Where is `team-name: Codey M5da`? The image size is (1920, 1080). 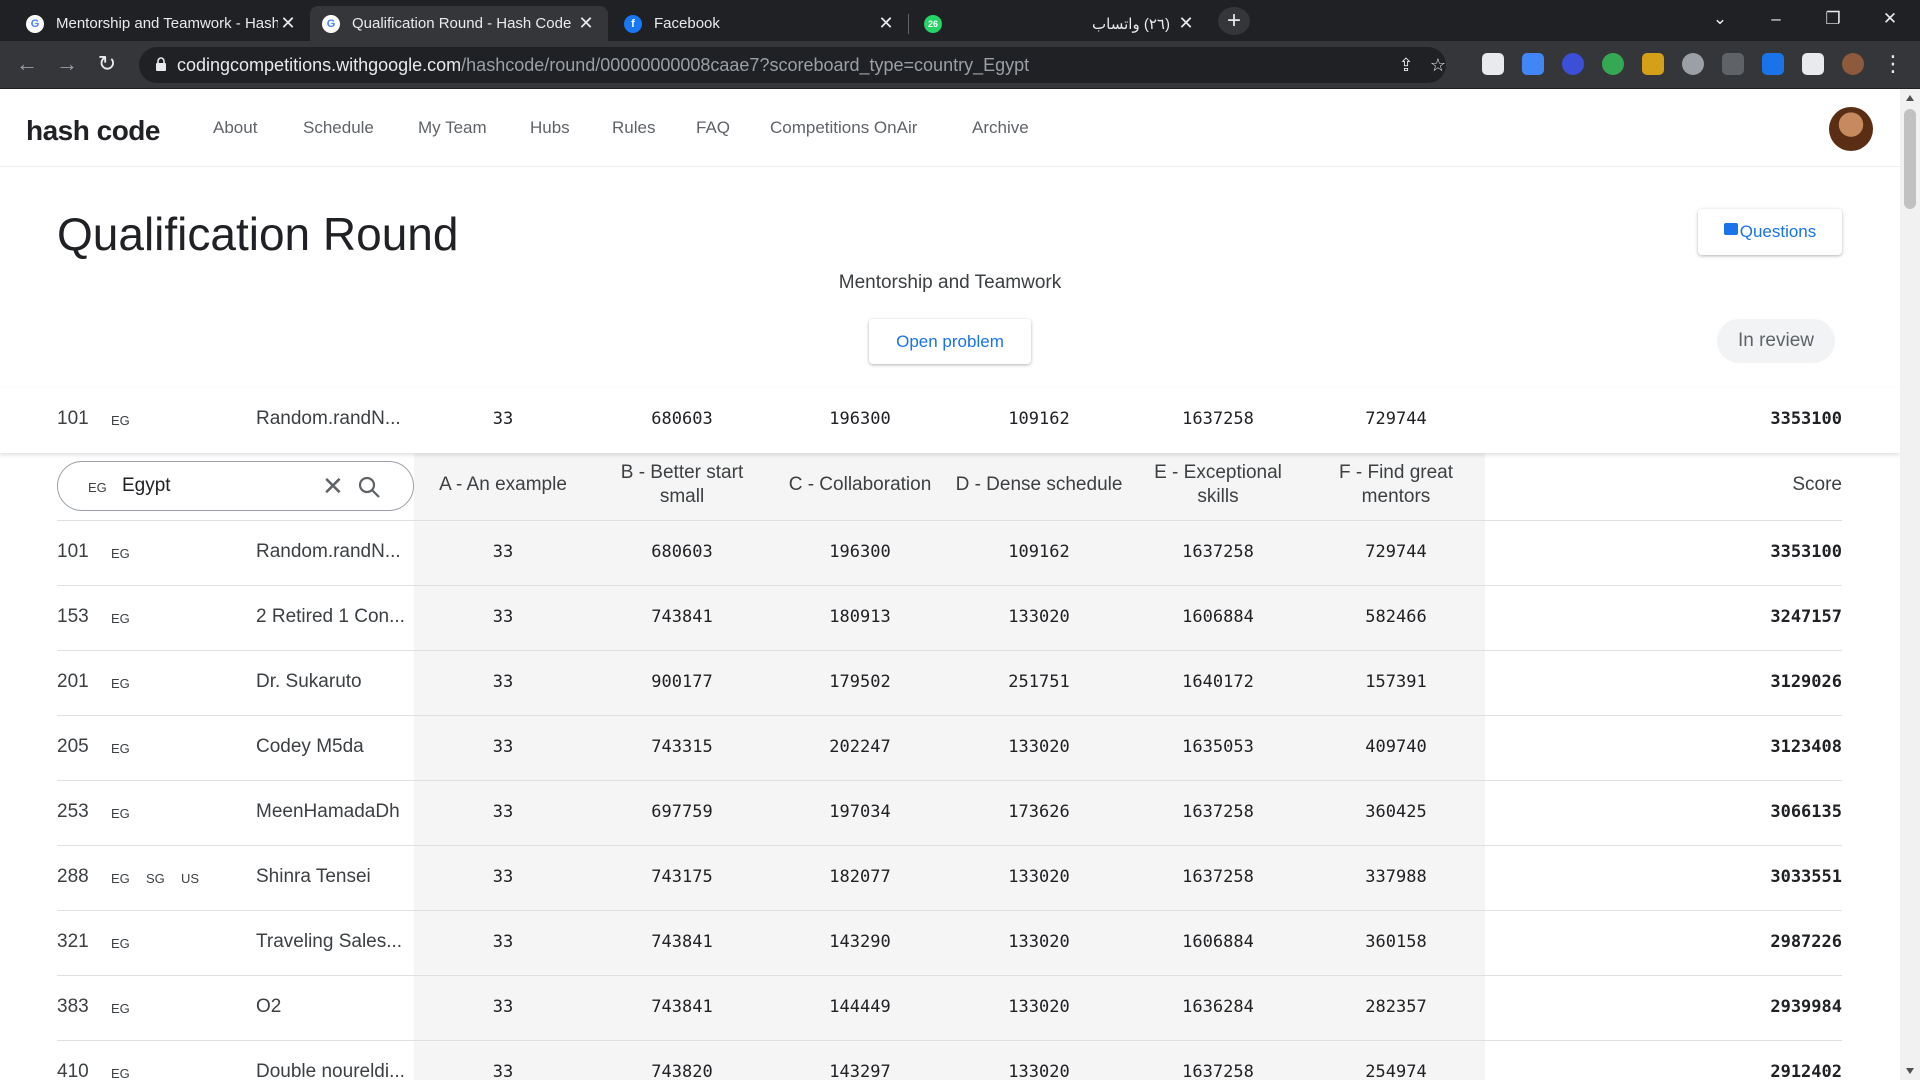 team-name: Codey M5da is located at coordinates (336, 747).